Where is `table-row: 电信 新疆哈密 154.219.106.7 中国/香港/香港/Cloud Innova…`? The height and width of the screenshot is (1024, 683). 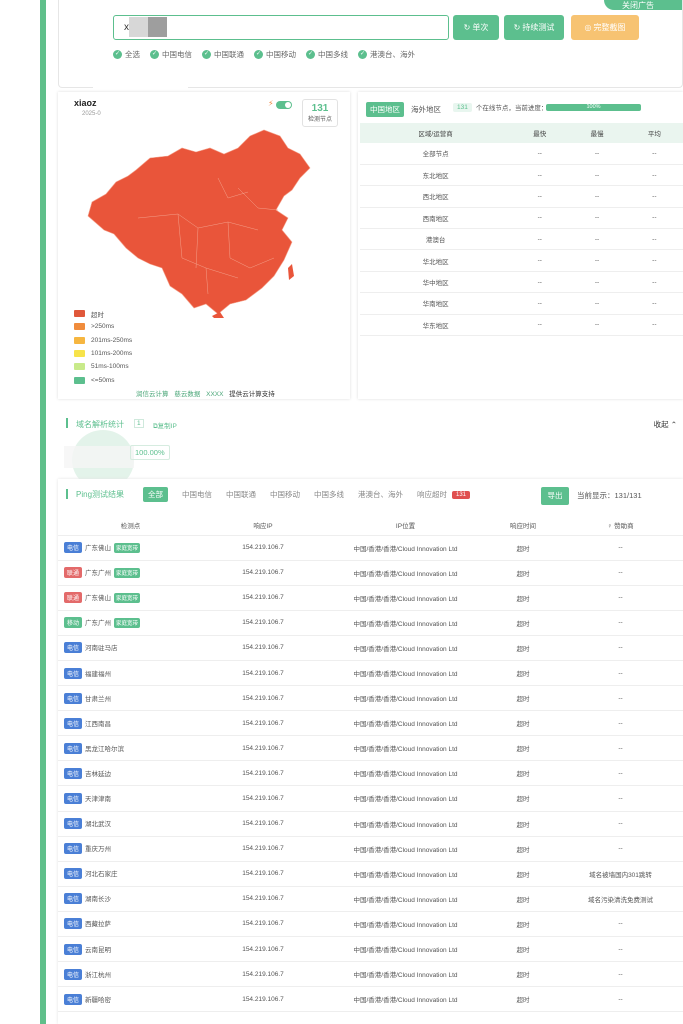 table-row: 电信 新疆哈密 154.219.106.7 中国/香港/香港/Cloud Innova… is located at coordinates (370, 999).